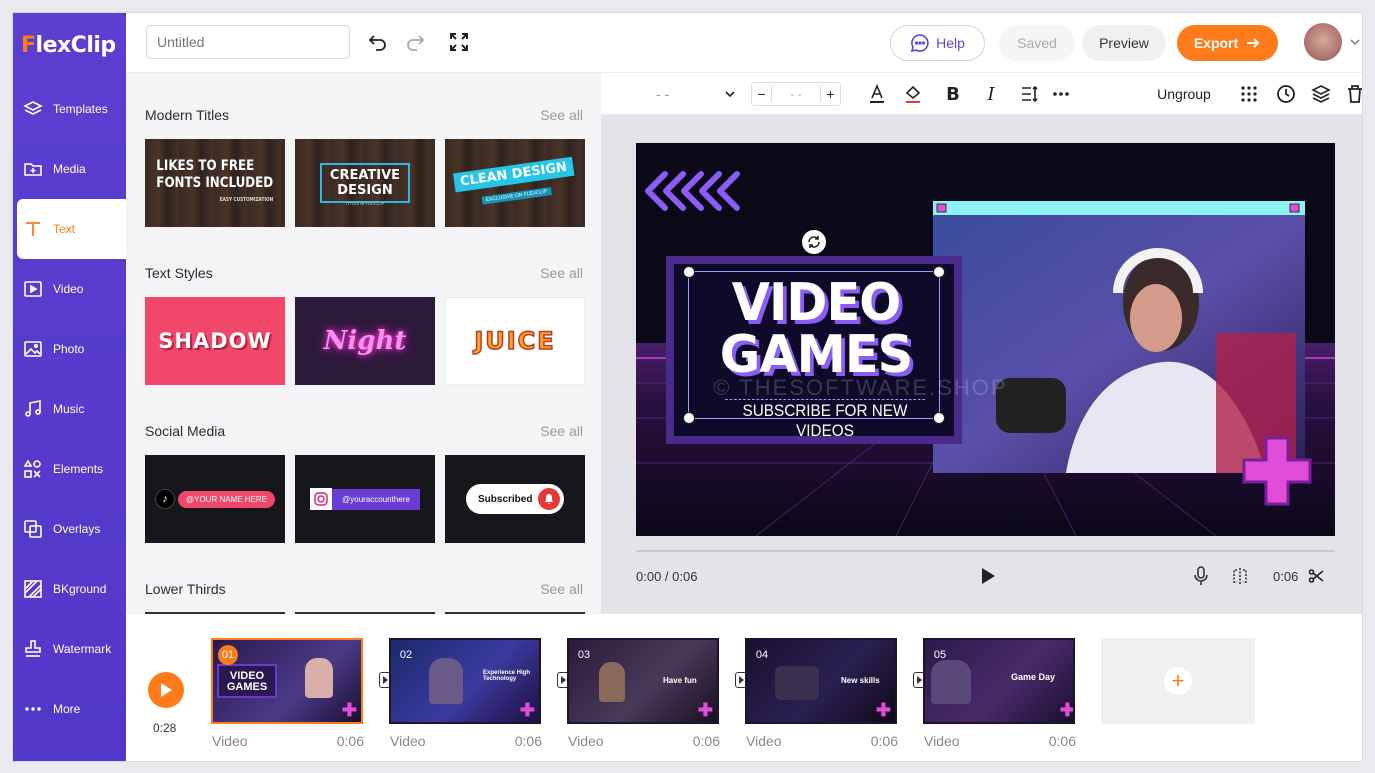 The height and width of the screenshot is (773, 1375). Describe the element at coordinates (796, 94) in the screenshot. I see `font-size-stepper: − - - +` at that location.